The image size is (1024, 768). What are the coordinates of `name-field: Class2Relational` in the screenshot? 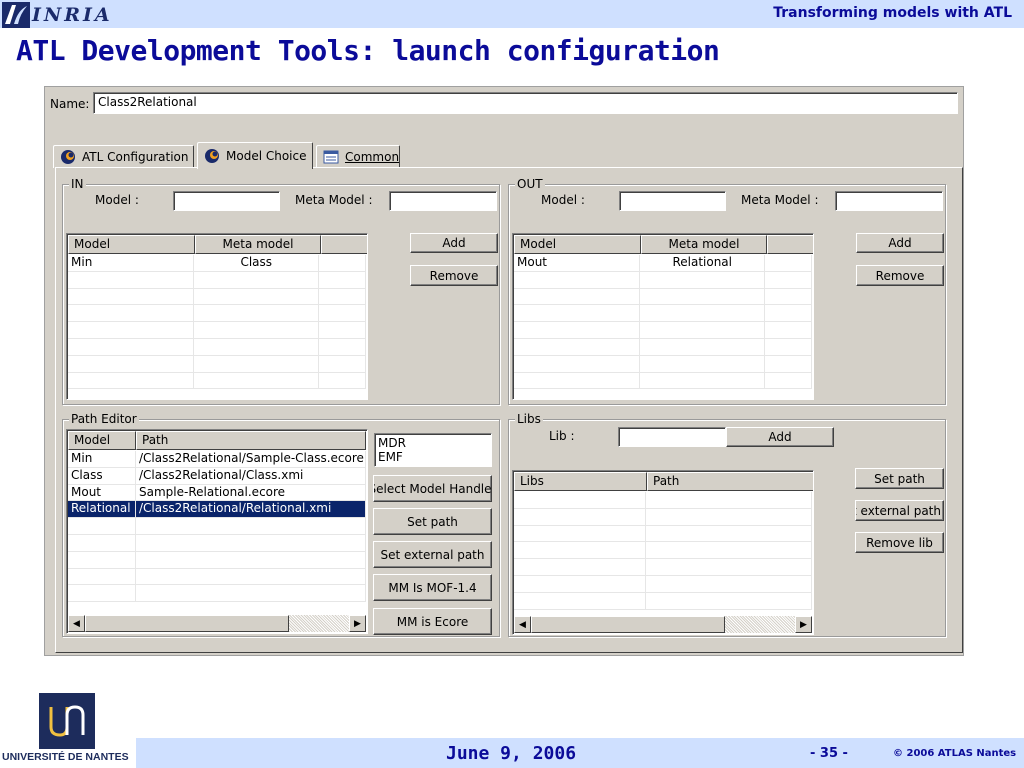 It's located at (525, 103).